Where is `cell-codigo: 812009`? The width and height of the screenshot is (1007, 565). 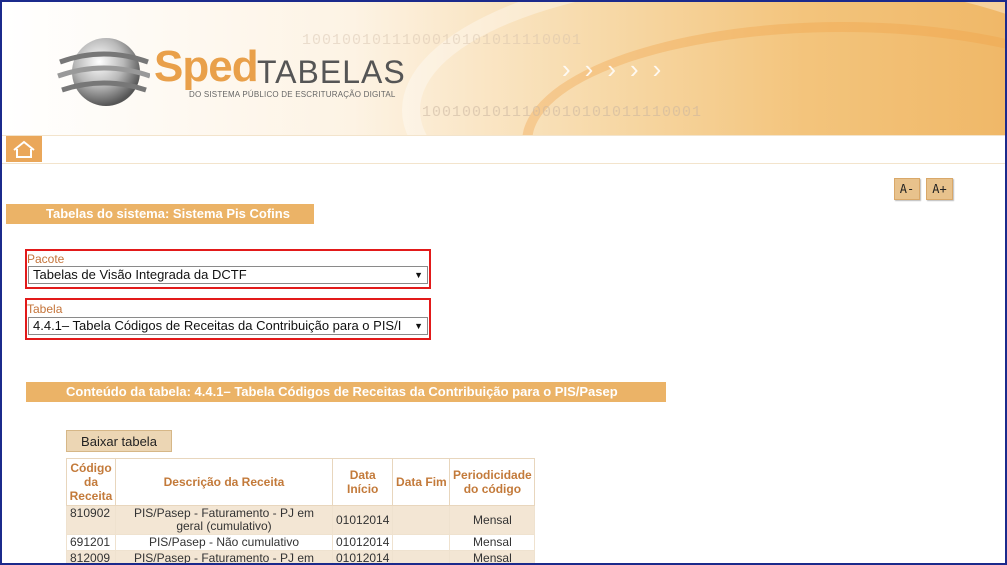
cell-codigo: 812009 is located at coordinates (91, 556).